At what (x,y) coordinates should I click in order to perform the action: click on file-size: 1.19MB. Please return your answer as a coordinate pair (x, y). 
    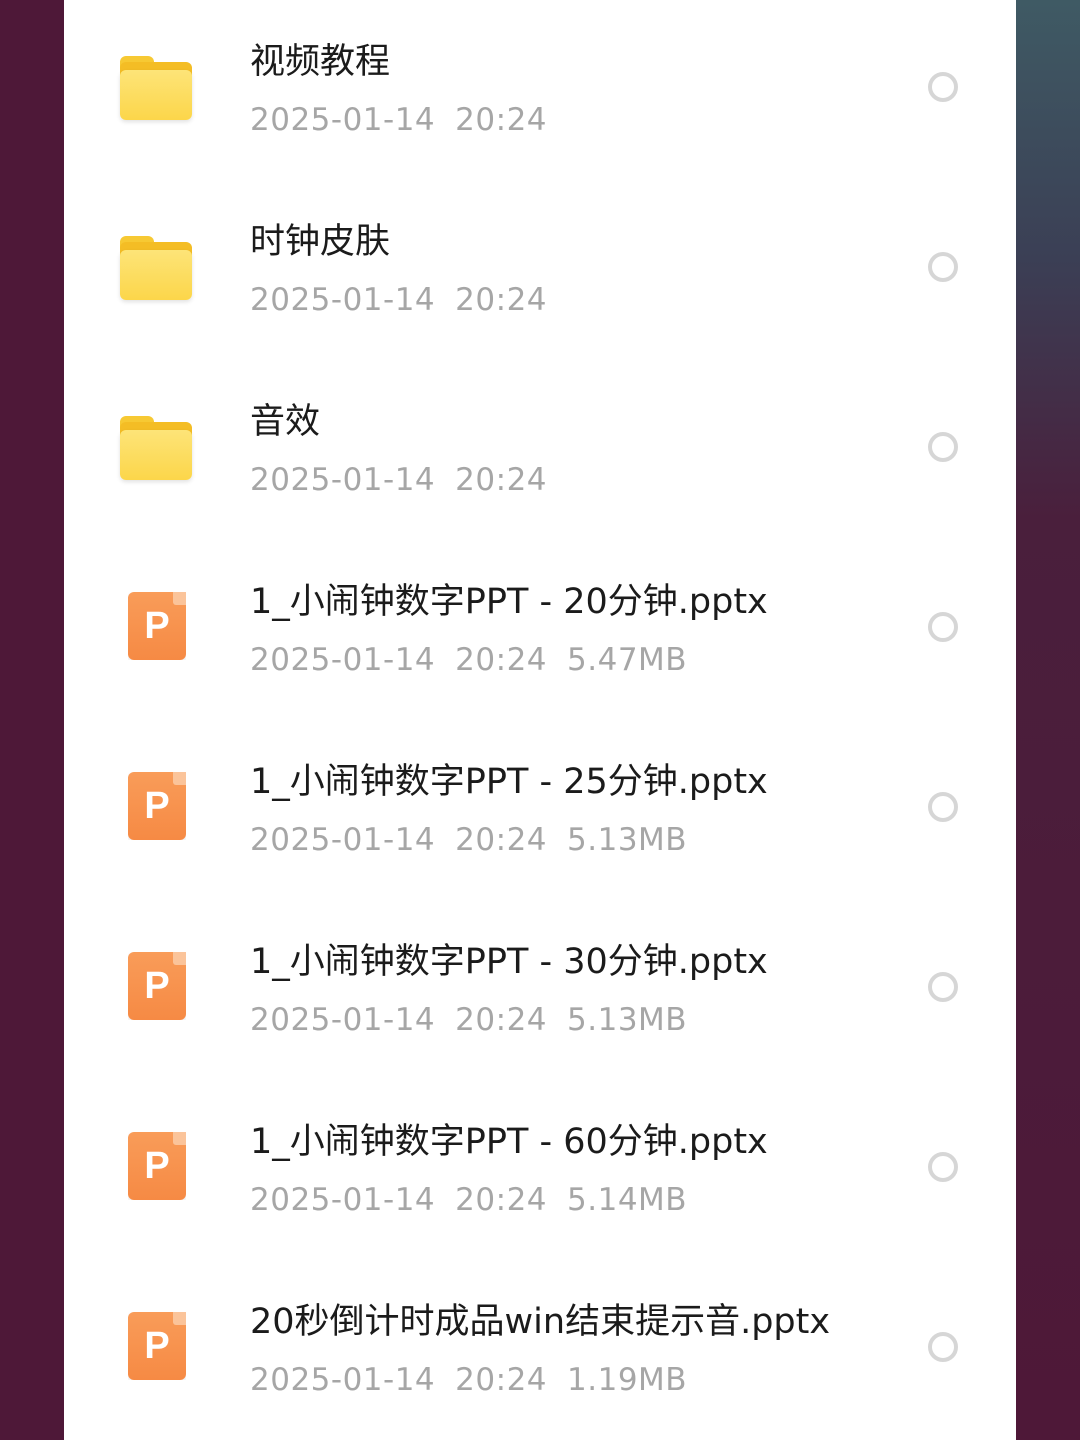
    Looking at the image, I should click on (627, 1380).